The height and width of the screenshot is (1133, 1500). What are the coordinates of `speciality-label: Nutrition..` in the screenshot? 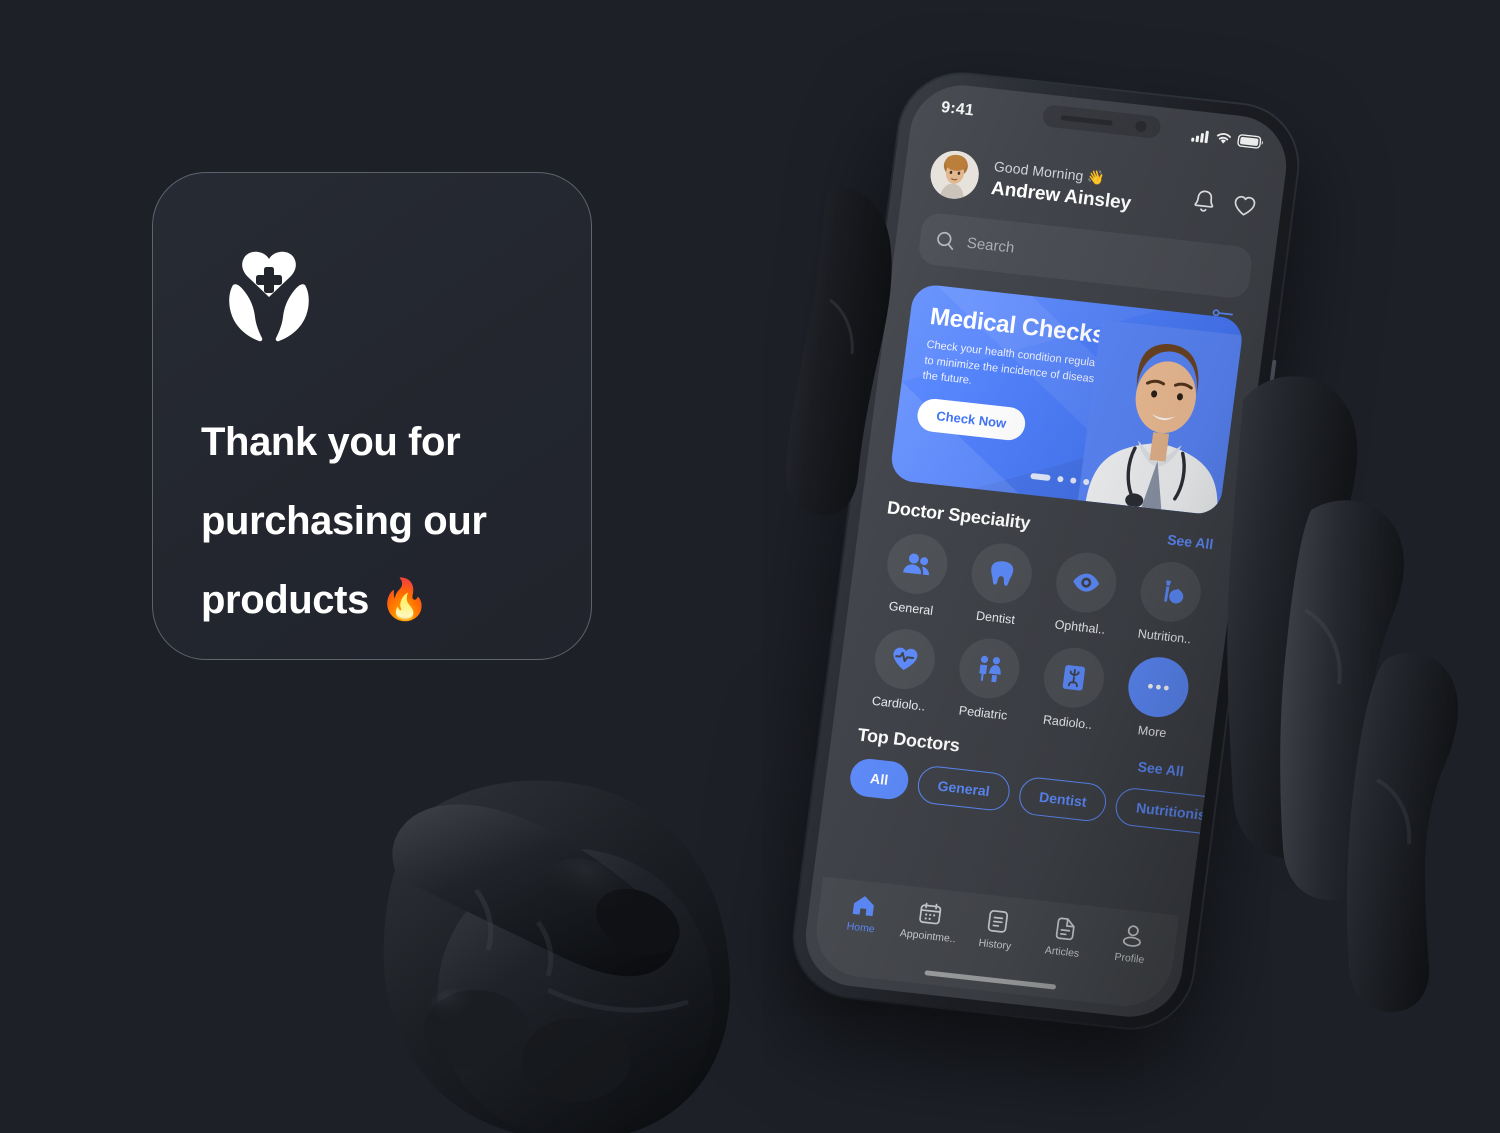 It's located at (1164, 636).